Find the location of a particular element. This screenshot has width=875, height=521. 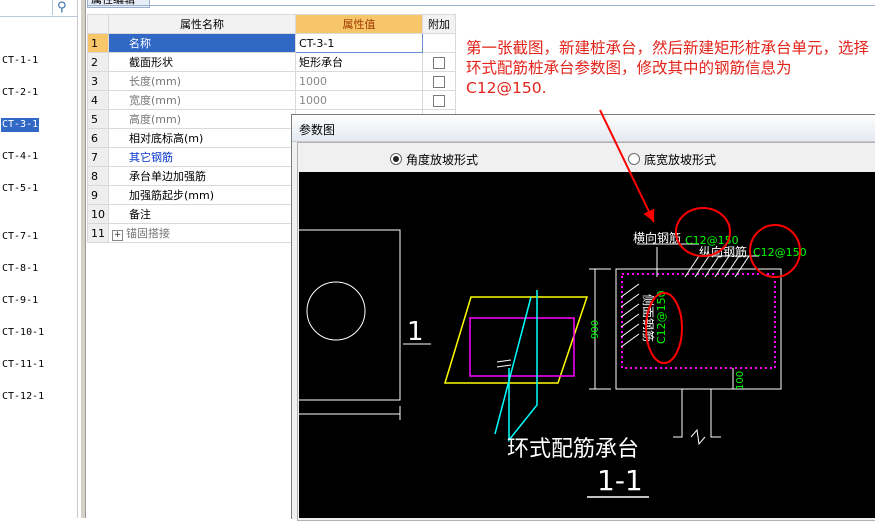

tree-item: CT-12-1 is located at coordinates (23, 397).